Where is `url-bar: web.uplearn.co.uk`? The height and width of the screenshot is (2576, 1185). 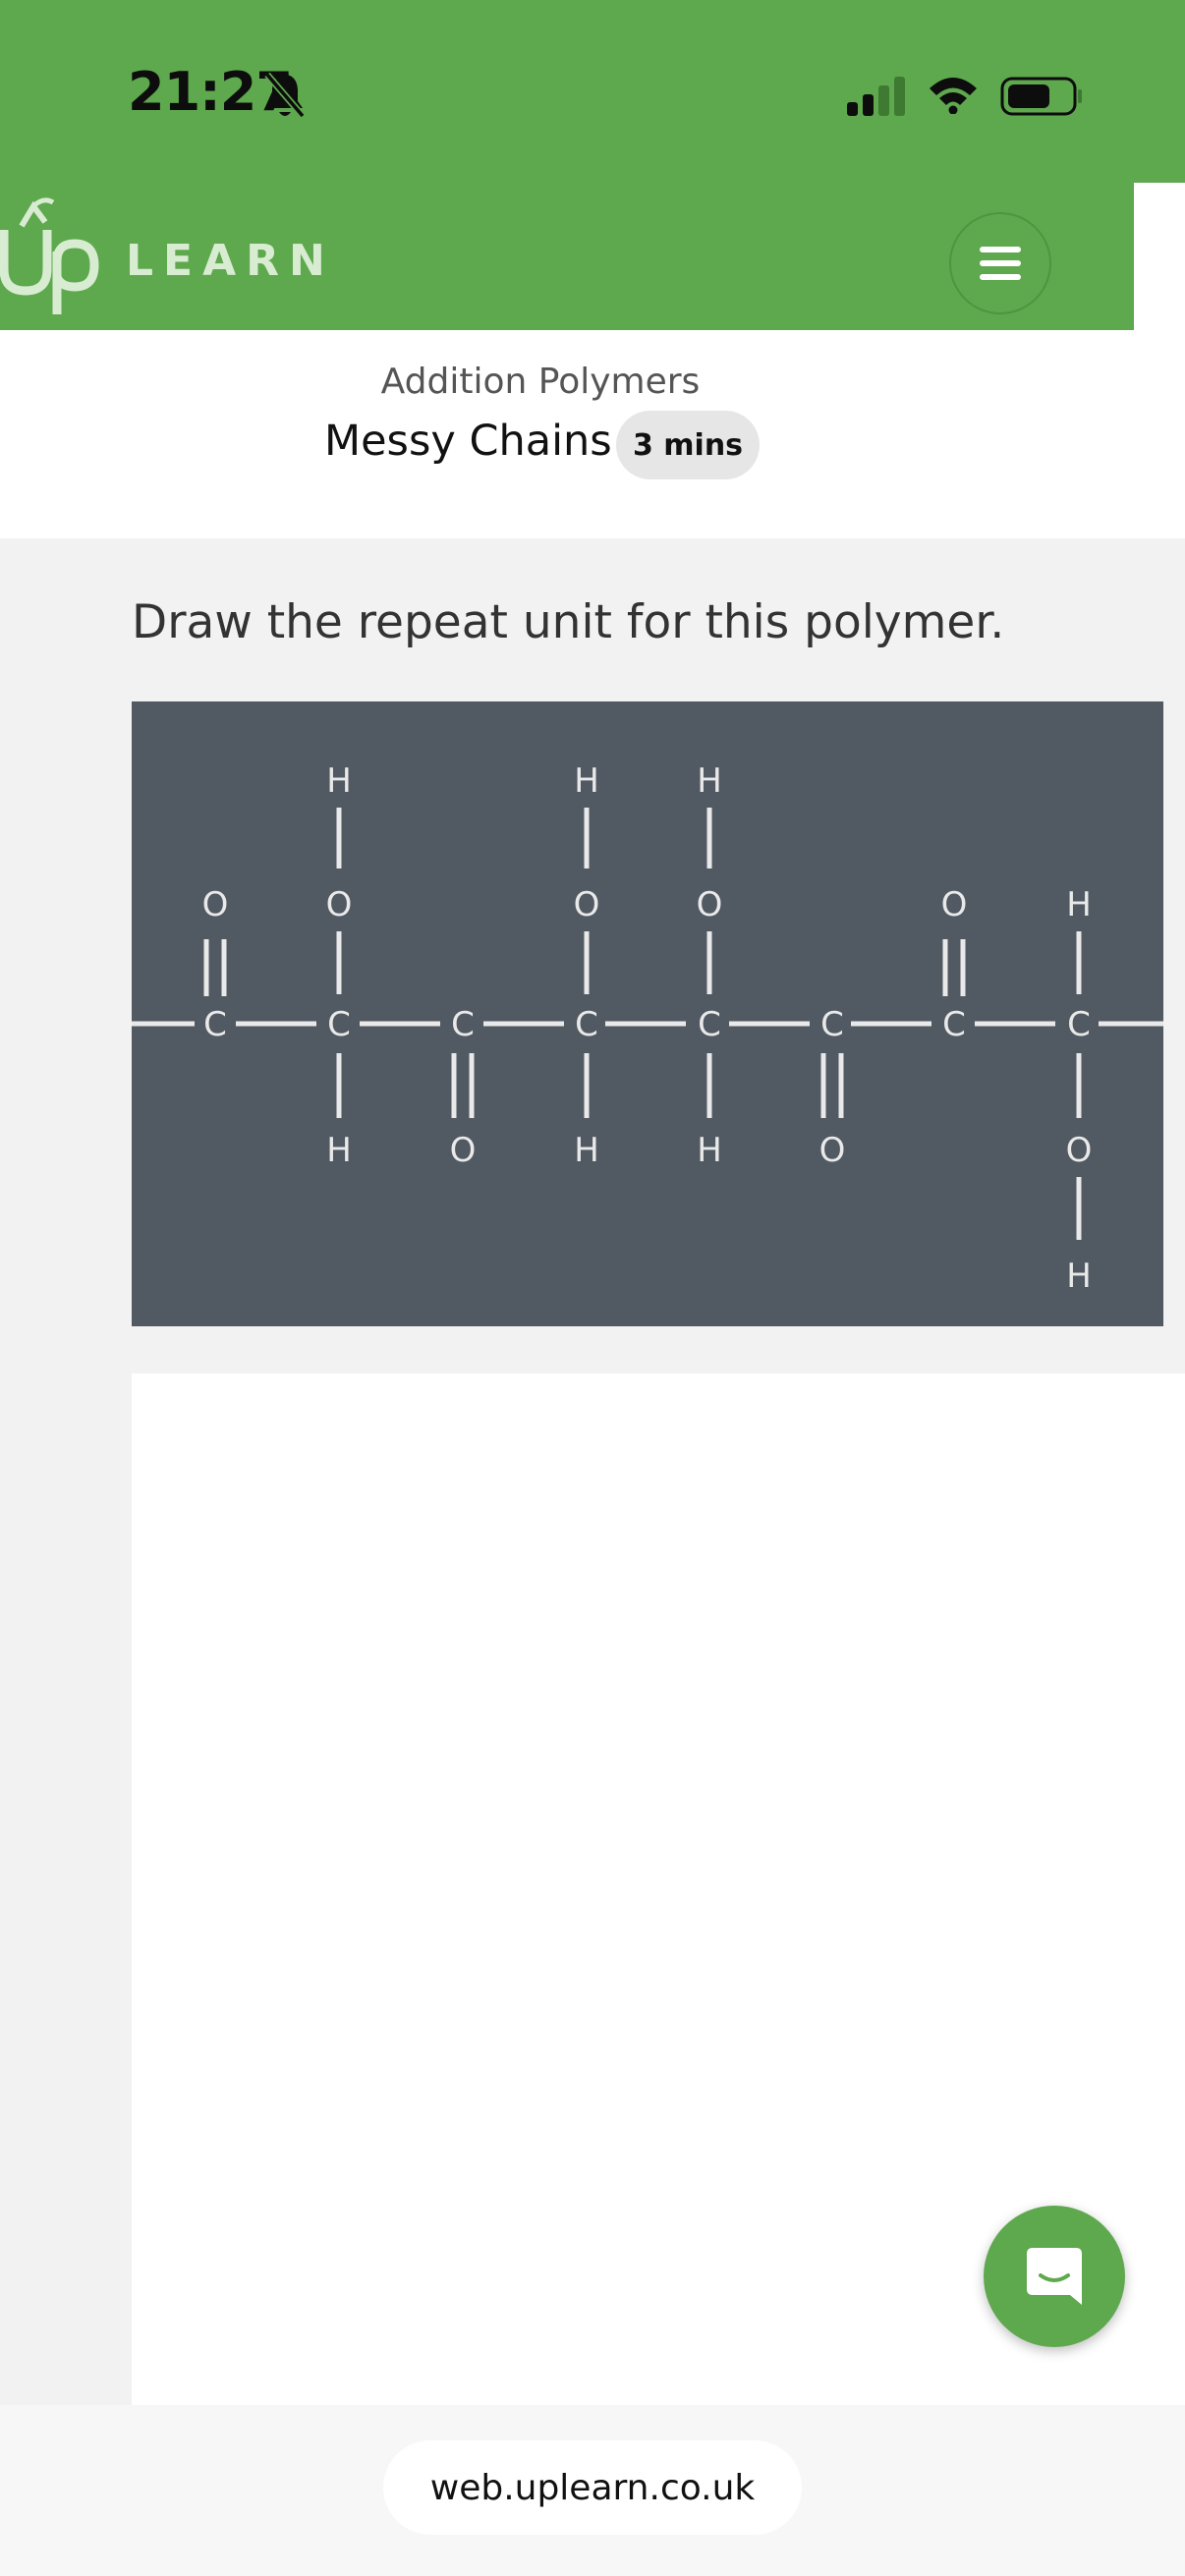 url-bar: web.uplearn.co.uk is located at coordinates (592, 2487).